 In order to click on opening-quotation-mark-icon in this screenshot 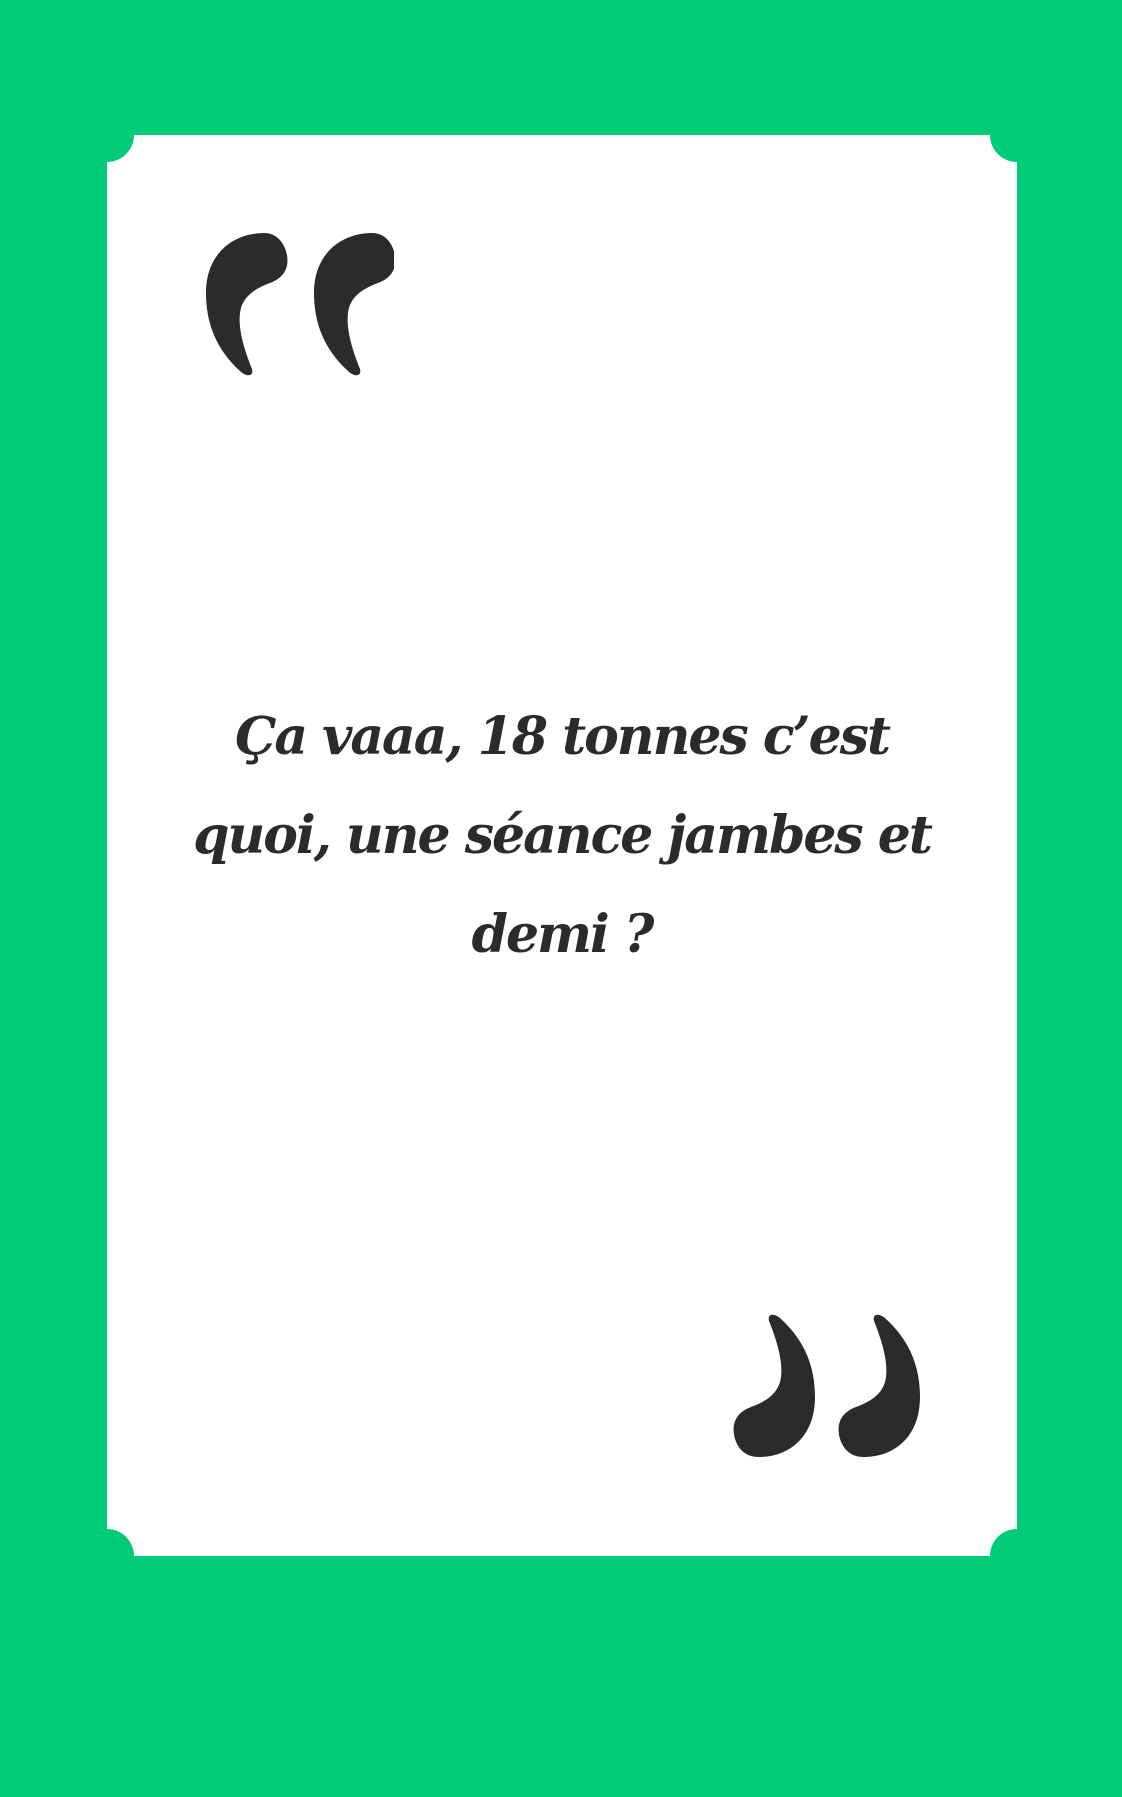, I will do `click(300, 304)`.